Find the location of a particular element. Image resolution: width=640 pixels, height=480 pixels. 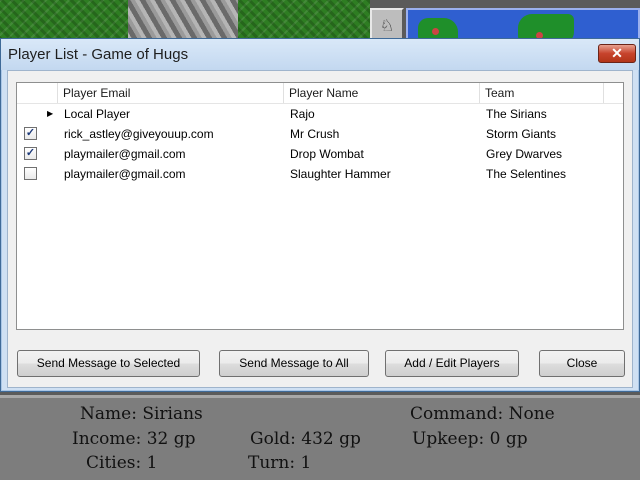

status-name: Name: Sirians is located at coordinates (141, 414).